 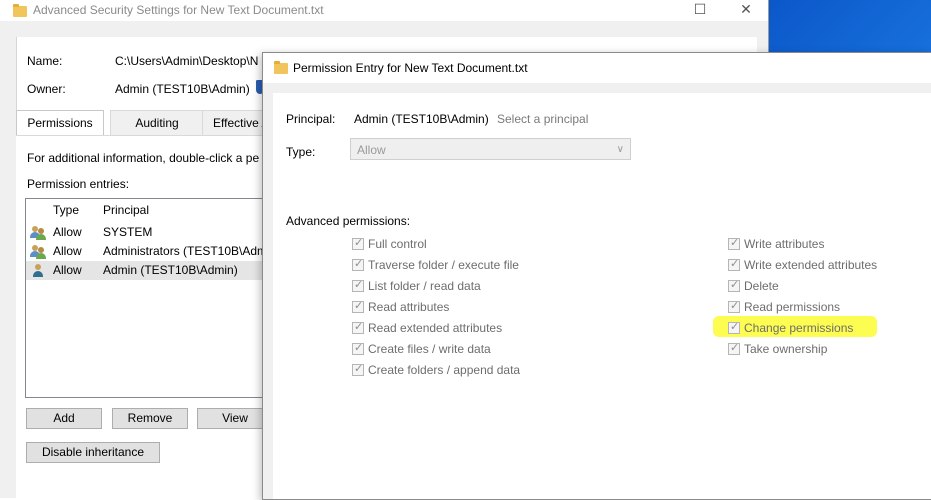 What do you see at coordinates (542, 119) in the screenshot?
I see `select-principal-link: Select a principal` at bounding box center [542, 119].